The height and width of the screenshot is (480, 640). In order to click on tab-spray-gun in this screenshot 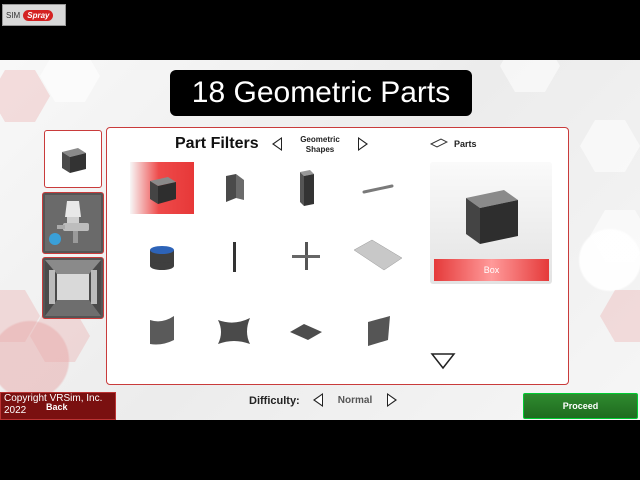, I will do `click(73, 223)`.